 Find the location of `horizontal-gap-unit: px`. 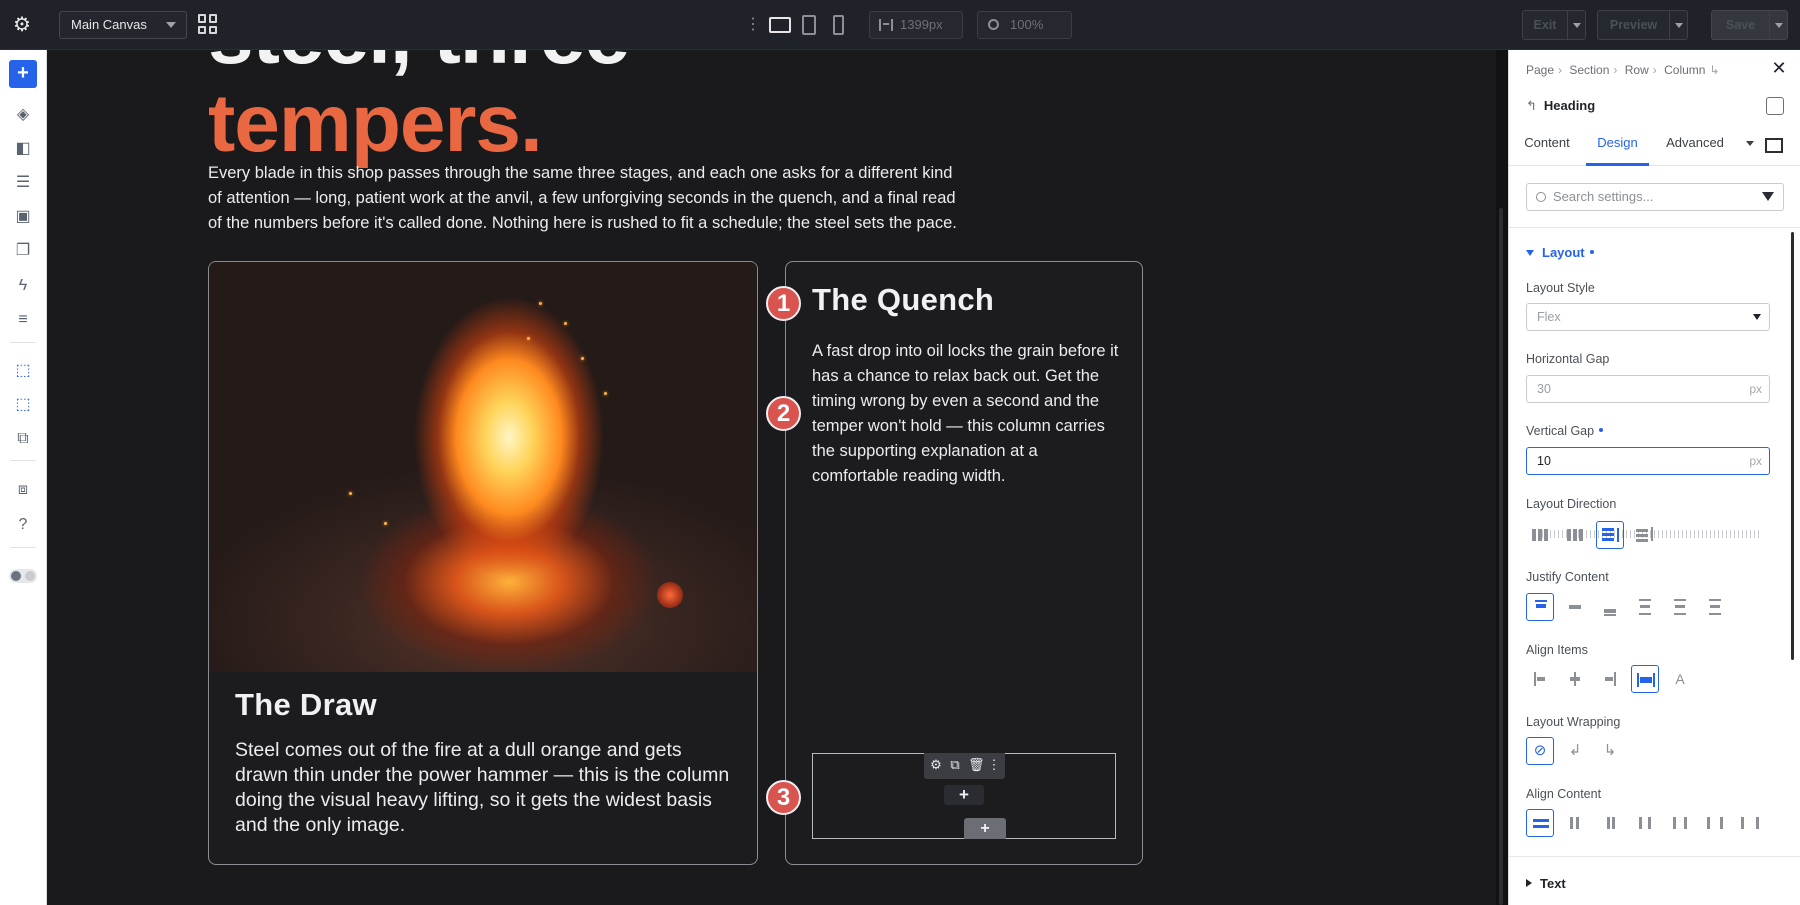

horizontal-gap-unit: px is located at coordinates (1755, 389).